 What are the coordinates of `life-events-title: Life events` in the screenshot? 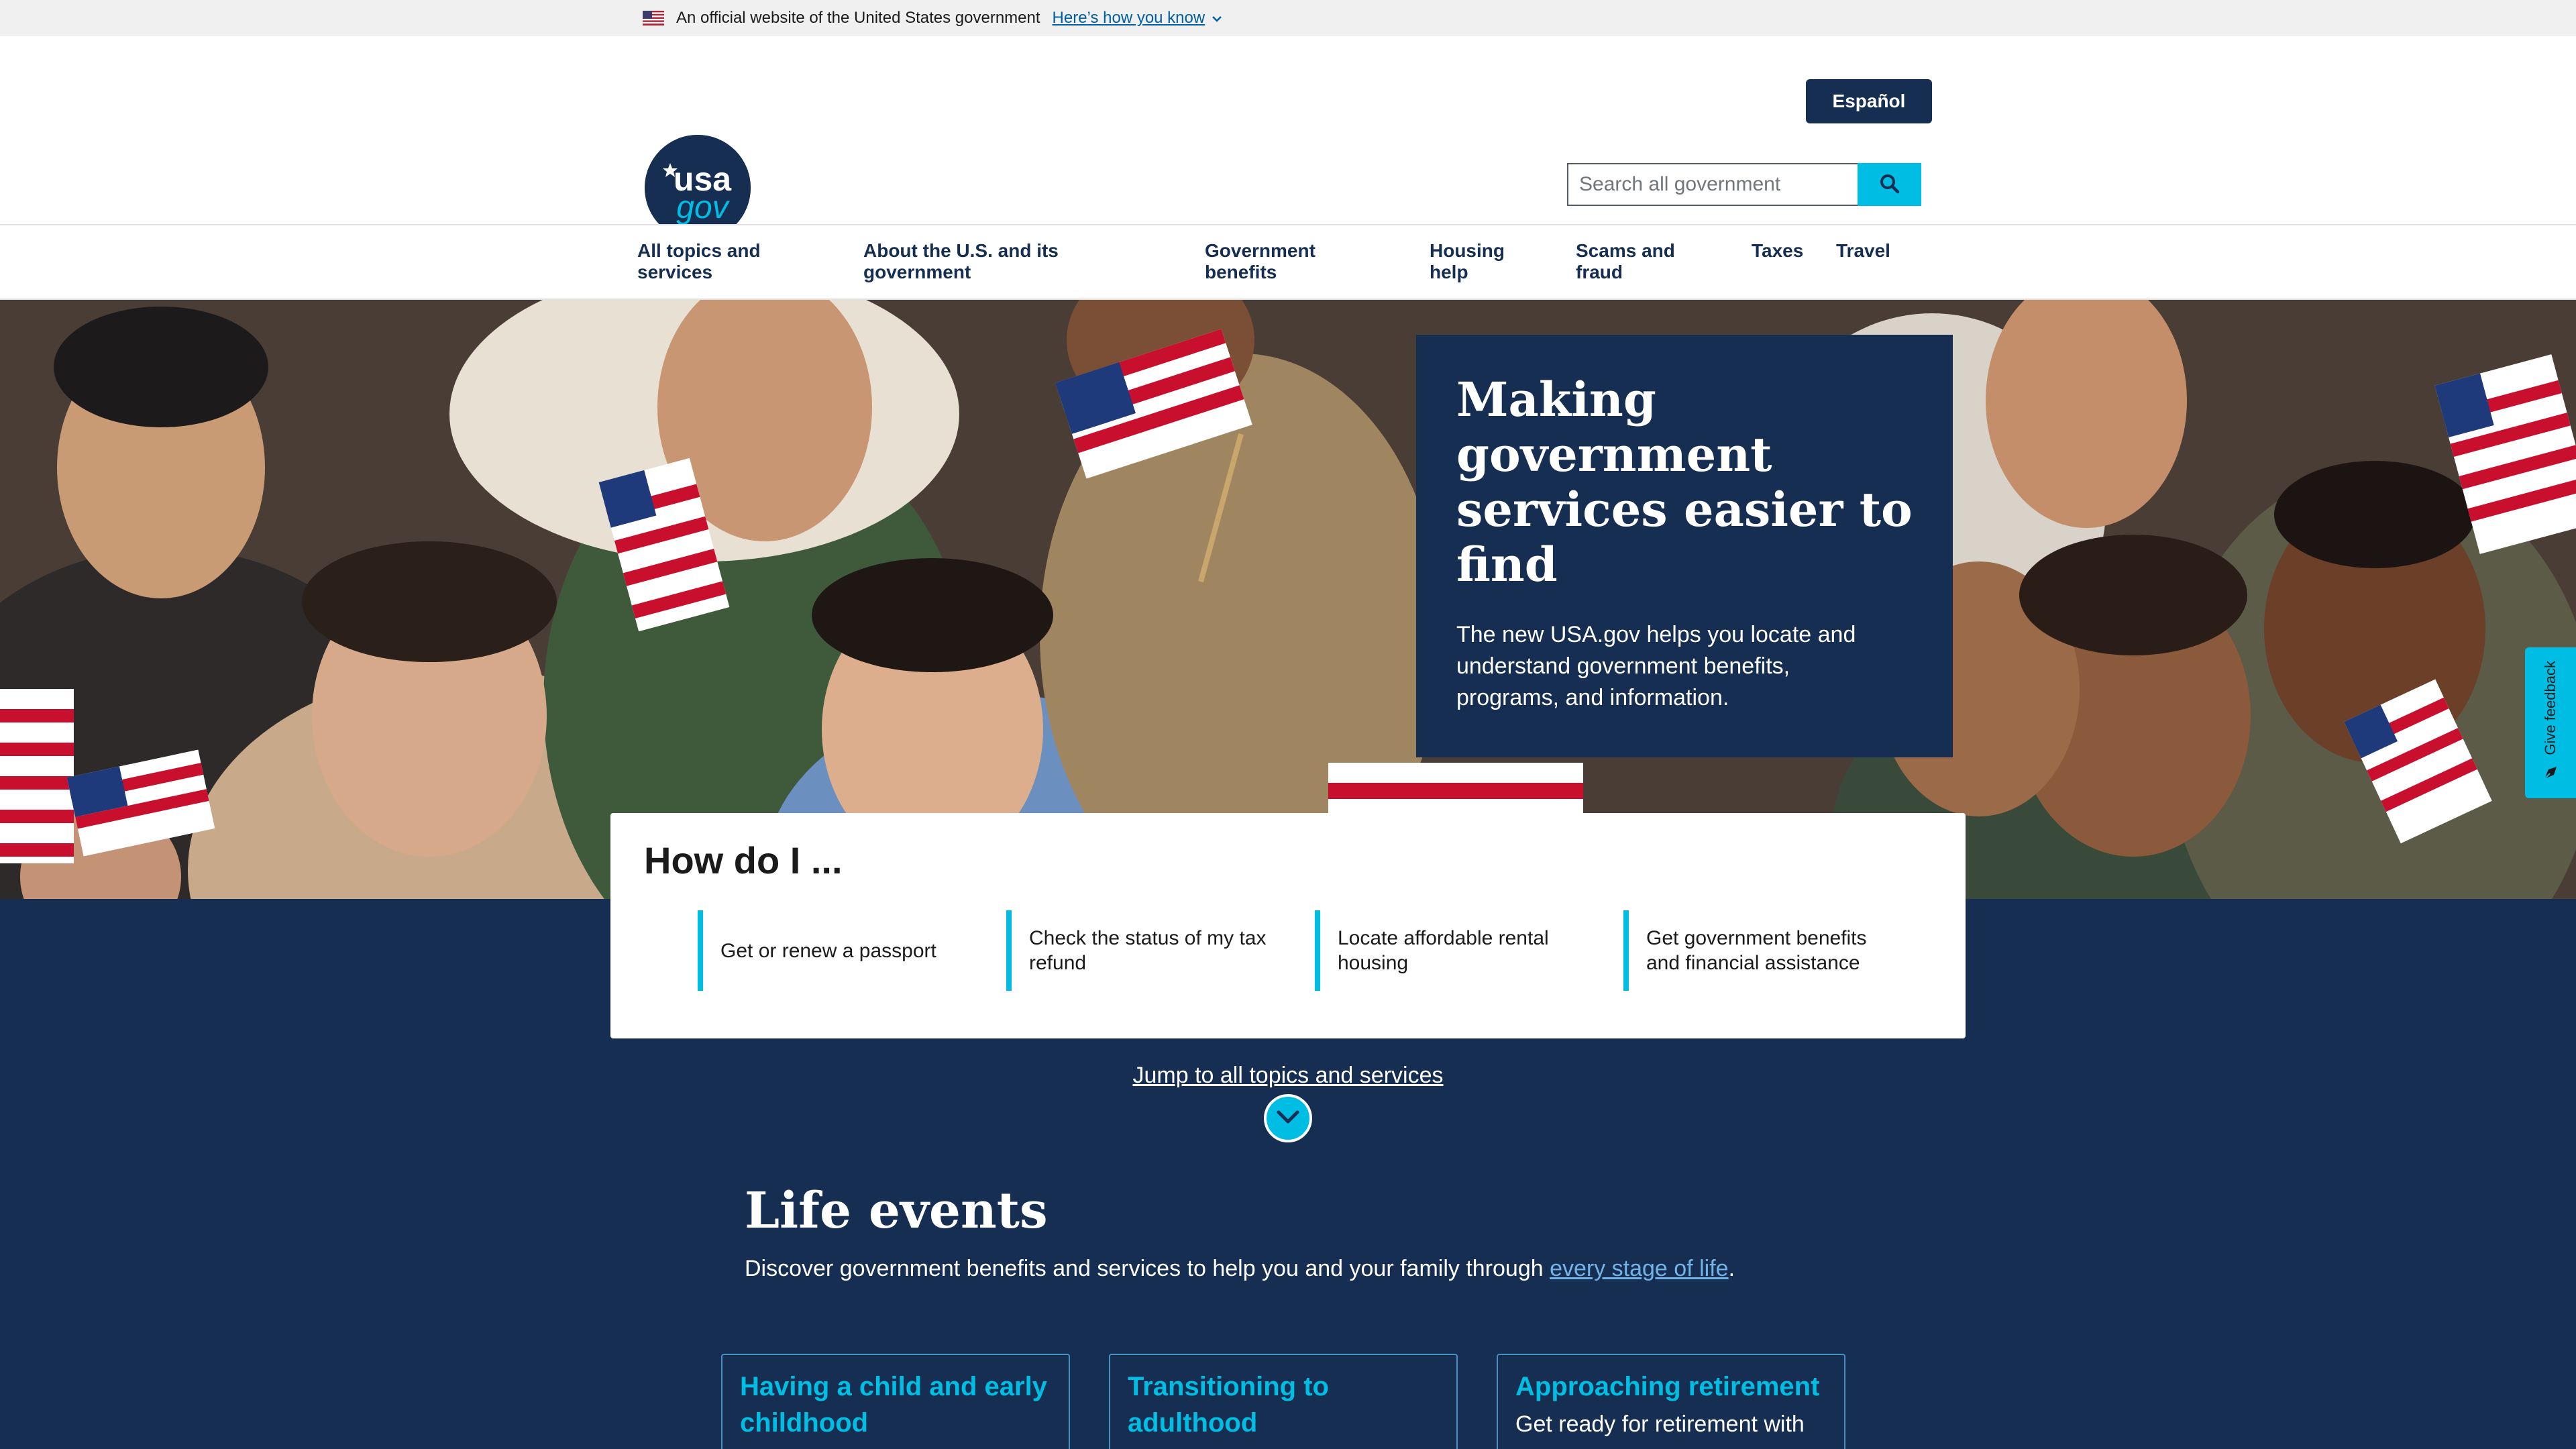 It's located at (896, 1211).